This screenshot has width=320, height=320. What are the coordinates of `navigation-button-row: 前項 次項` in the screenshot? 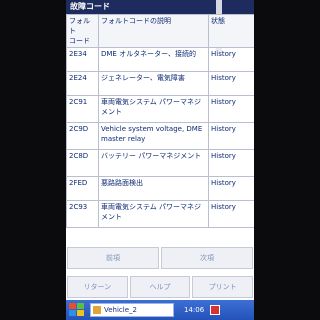 It's located at (160, 258).